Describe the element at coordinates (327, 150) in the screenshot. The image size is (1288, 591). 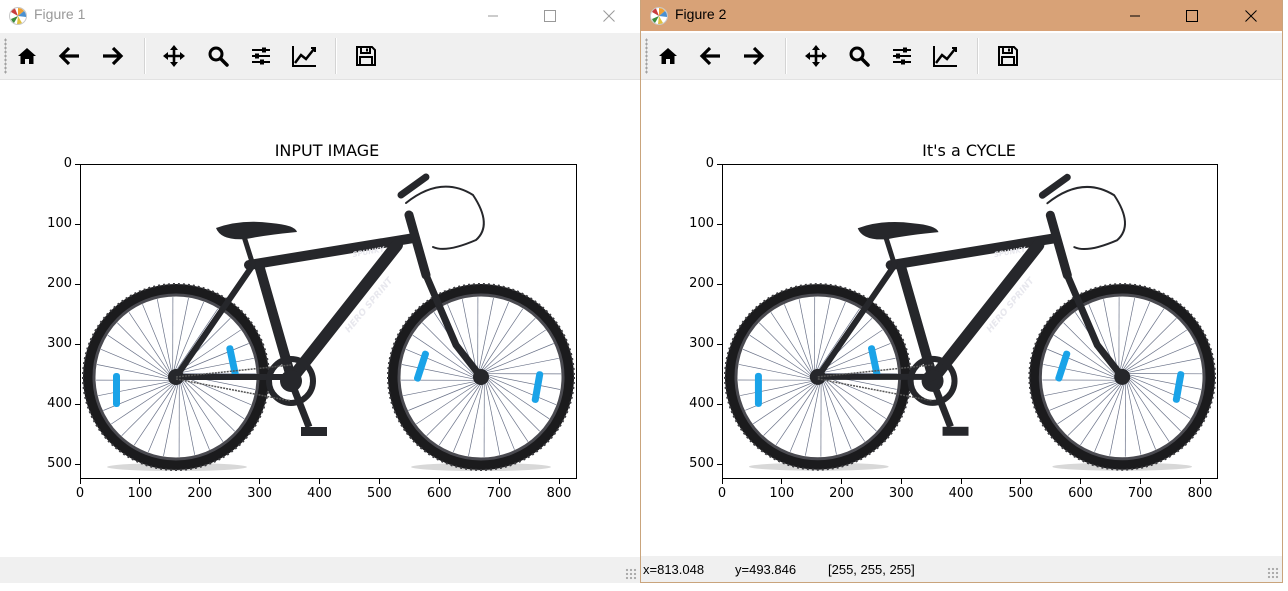
I see `axes-title: INPUT IMAGE` at that location.